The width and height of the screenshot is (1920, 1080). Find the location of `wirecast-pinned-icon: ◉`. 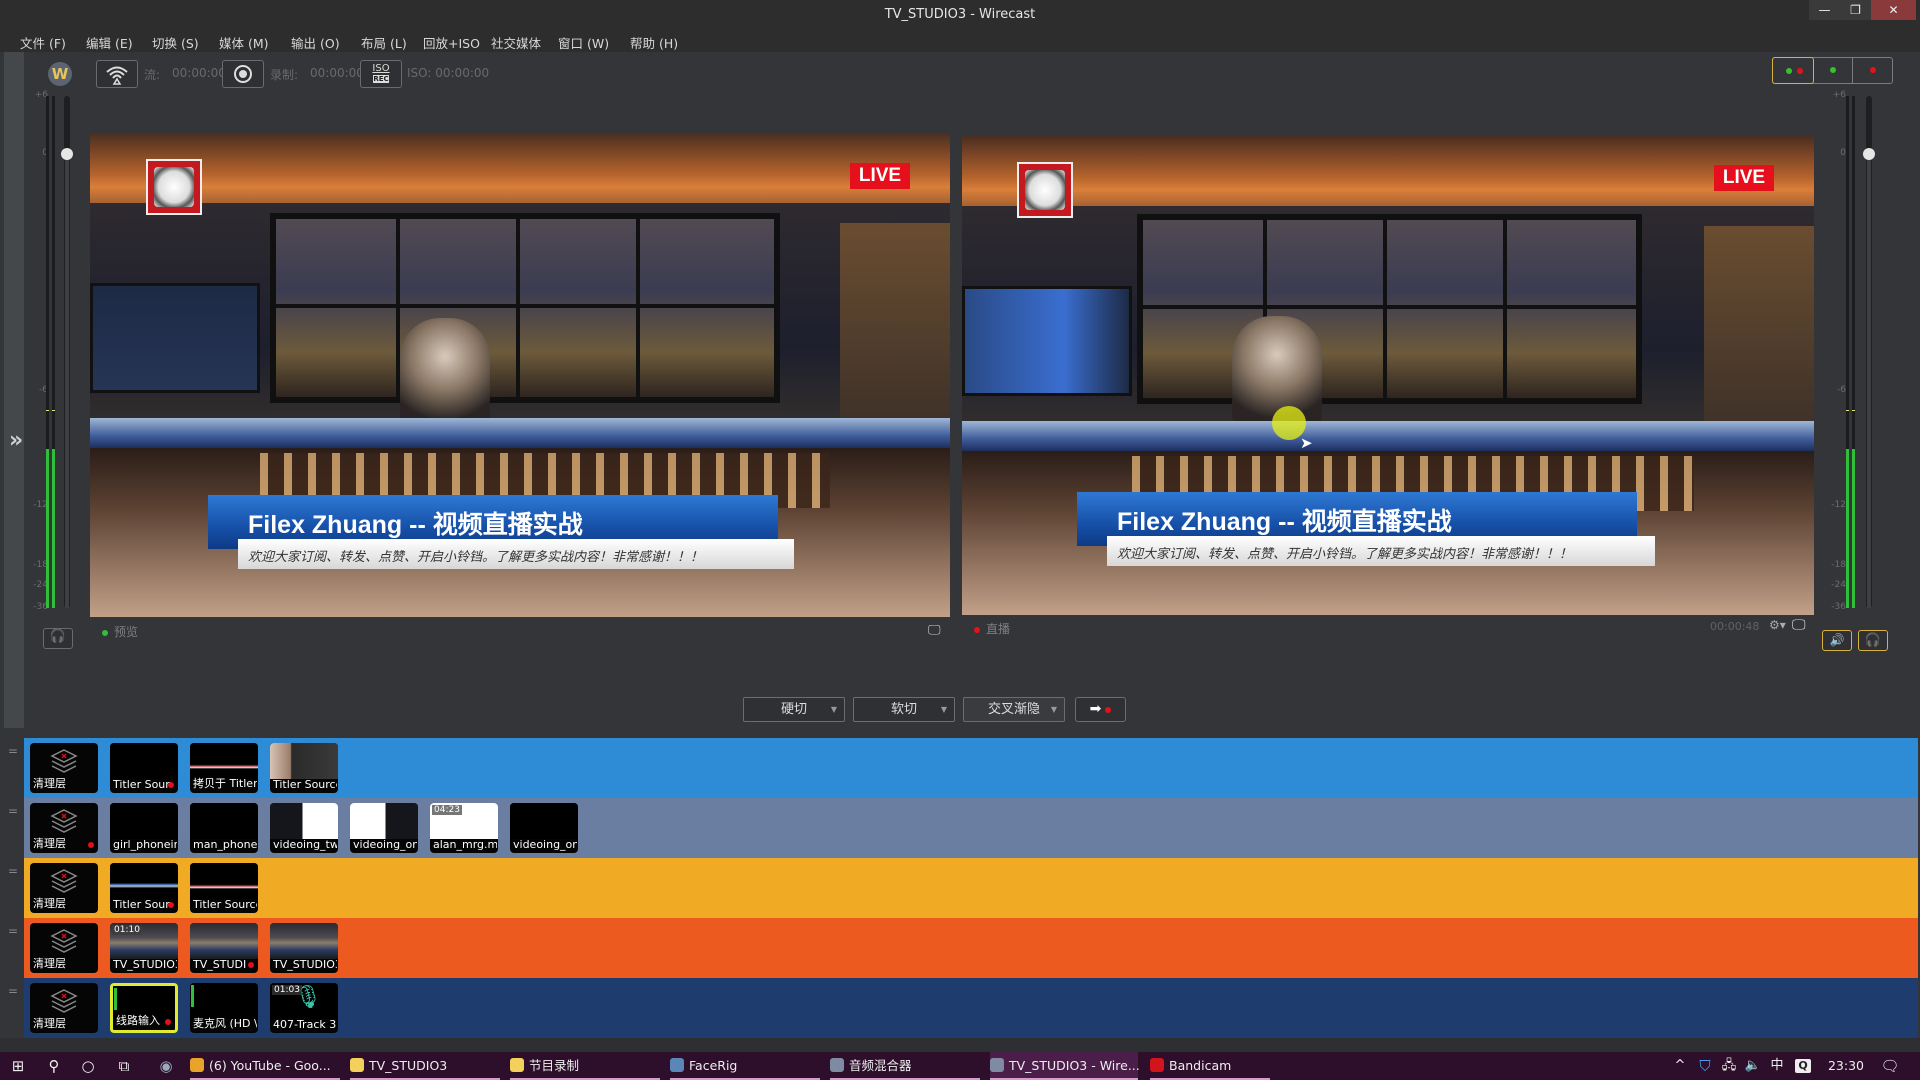

wirecast-pinned-icon: ◉ is located at coordinates (166, 1066).